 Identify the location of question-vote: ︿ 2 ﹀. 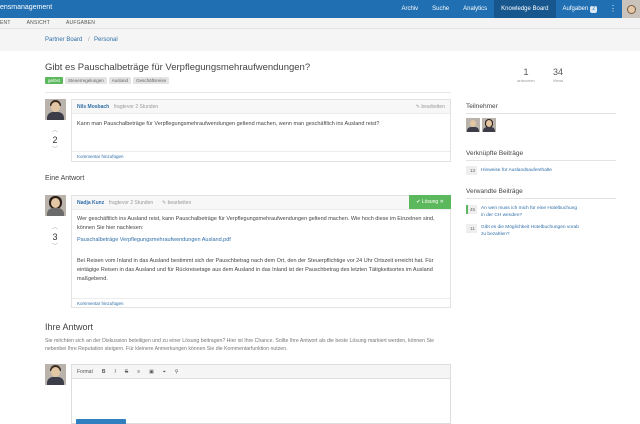
(55, 140).